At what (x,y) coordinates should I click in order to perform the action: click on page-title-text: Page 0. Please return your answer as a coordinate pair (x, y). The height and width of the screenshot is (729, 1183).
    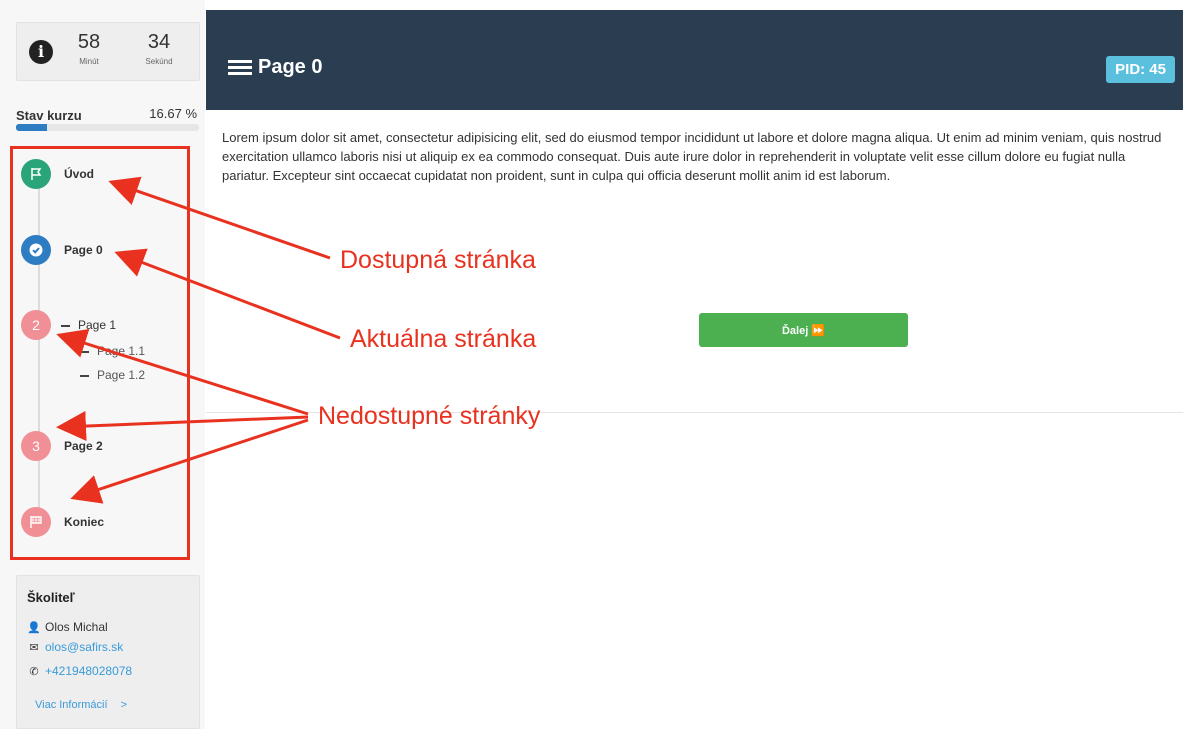
    Looking at the image, I should click on (290, 67).